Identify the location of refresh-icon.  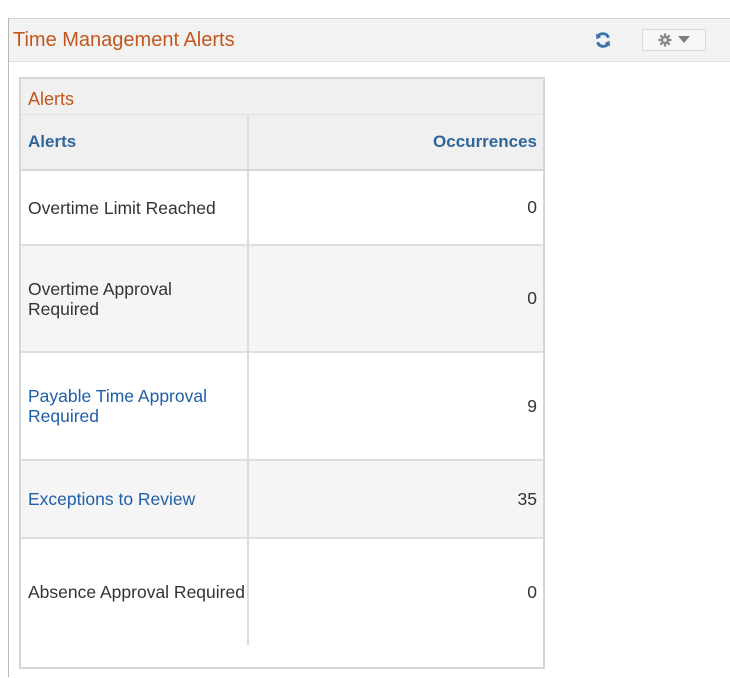
(603, 40).